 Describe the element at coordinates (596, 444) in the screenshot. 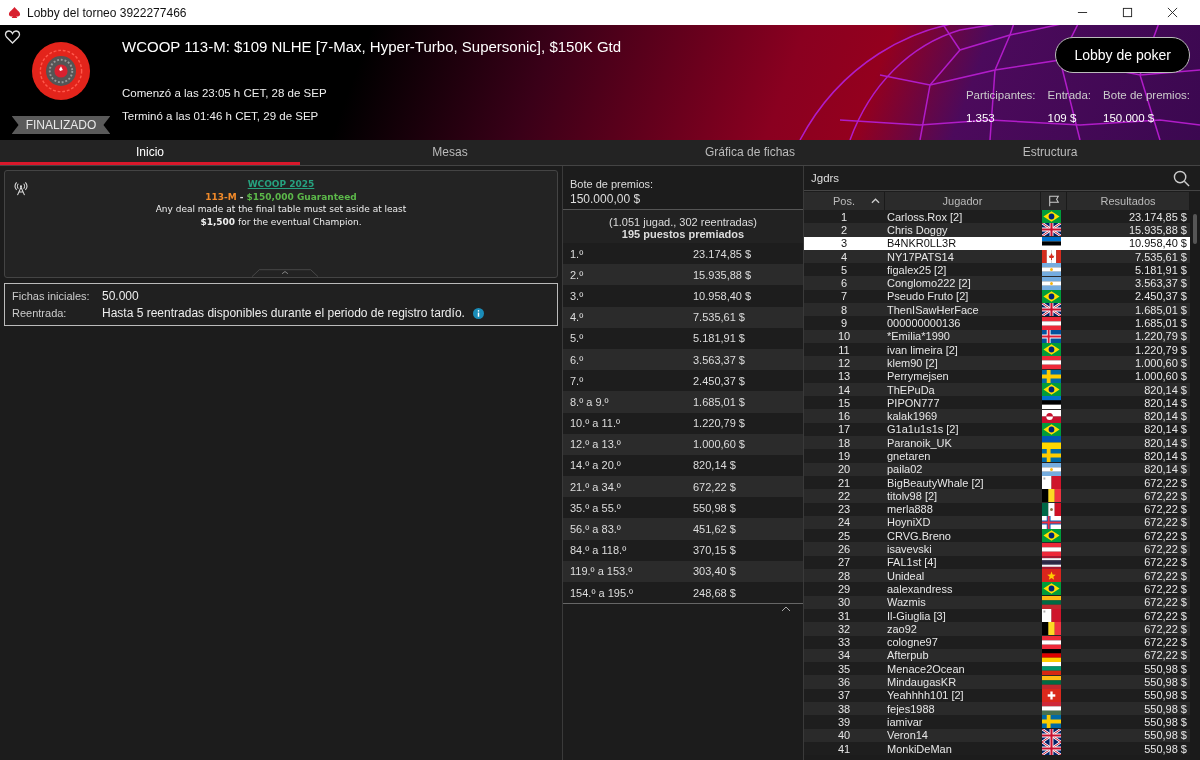

I see `place-cell-text: 12.º a 13.º` at that location.